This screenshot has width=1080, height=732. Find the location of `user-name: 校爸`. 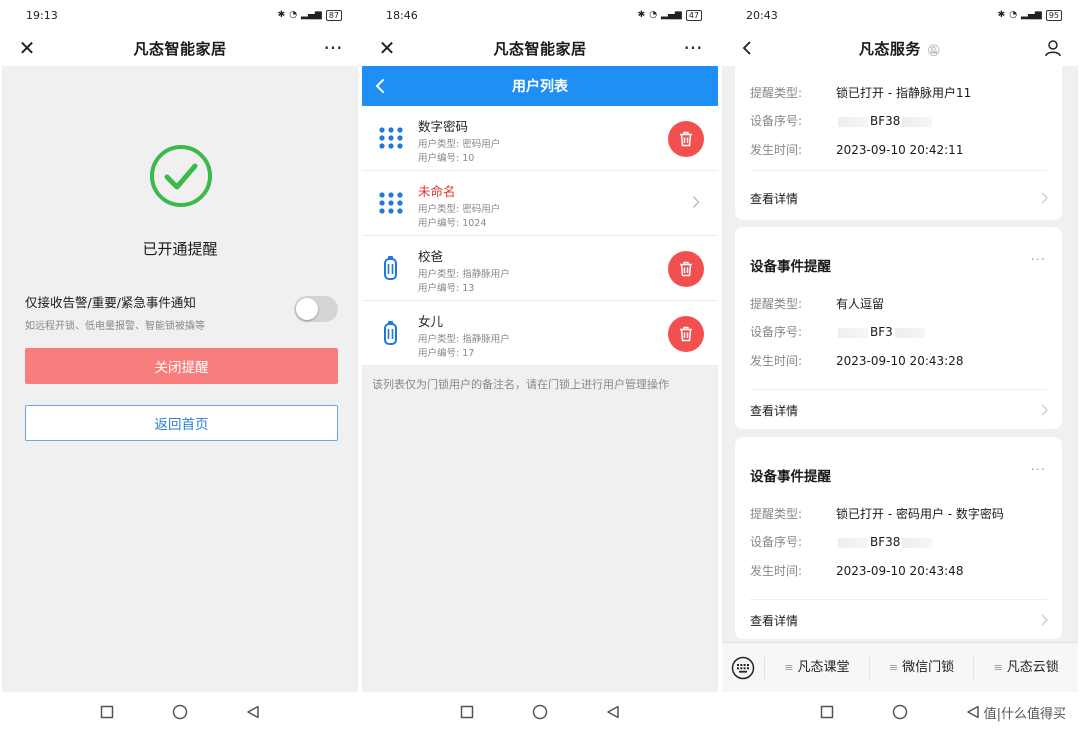

user-name: 校爸 is located at coordinates (431, 256).